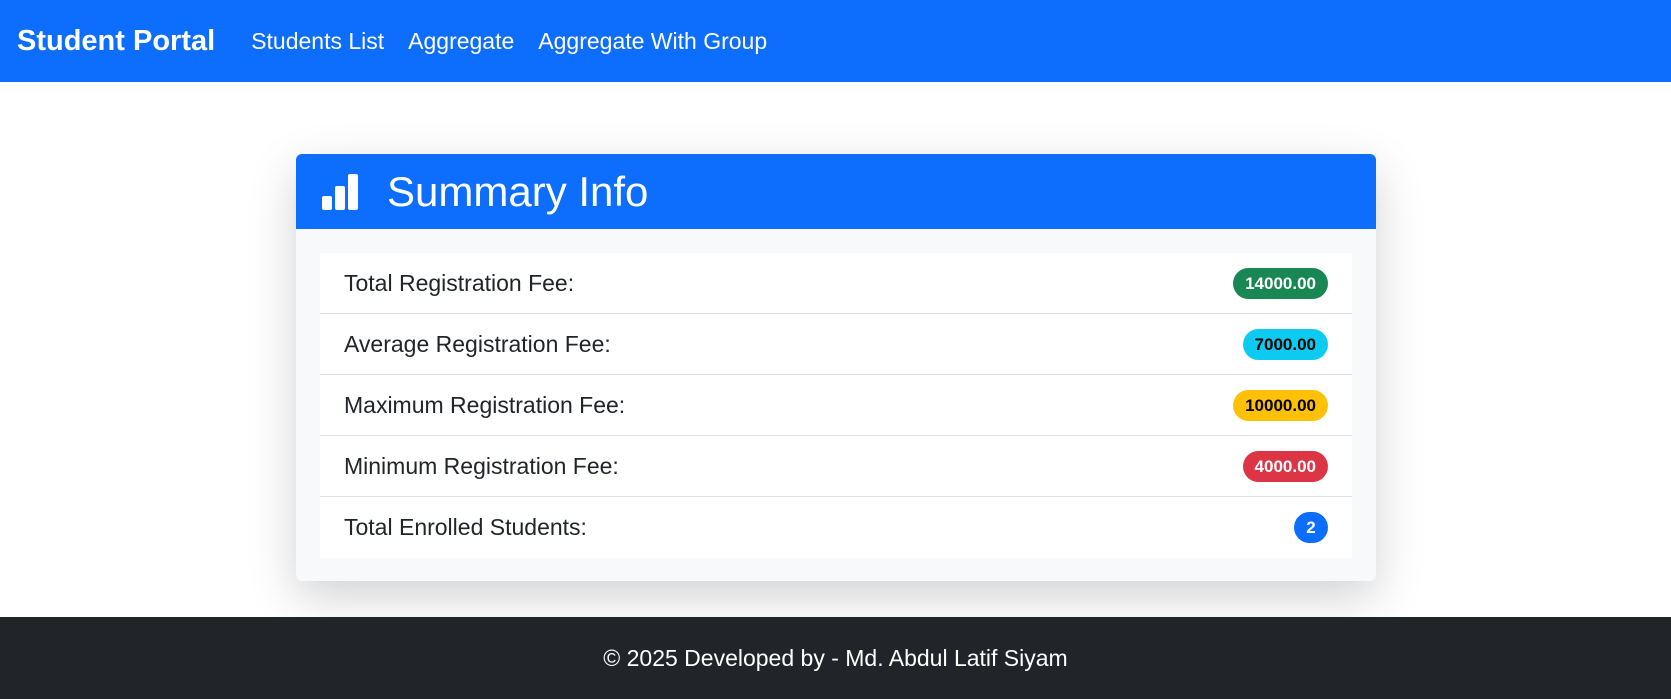  Describe the element at coordinates (1285, 344) in the screenshot. I see `average-fee-badge: 7000.00` at that location.